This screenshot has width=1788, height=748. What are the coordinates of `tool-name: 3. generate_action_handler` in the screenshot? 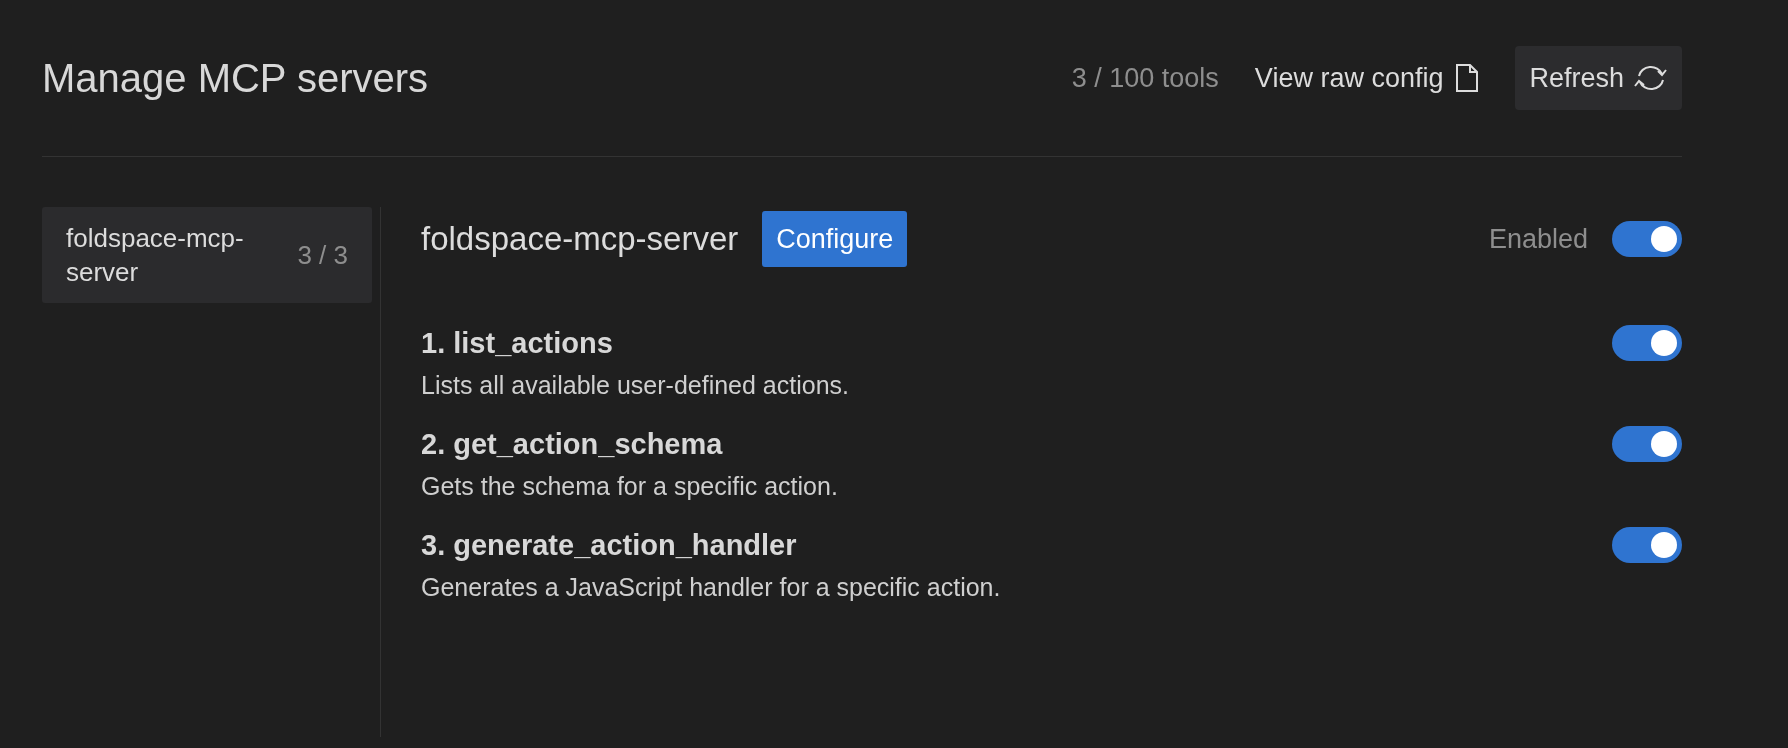 It's located at (609, 545).